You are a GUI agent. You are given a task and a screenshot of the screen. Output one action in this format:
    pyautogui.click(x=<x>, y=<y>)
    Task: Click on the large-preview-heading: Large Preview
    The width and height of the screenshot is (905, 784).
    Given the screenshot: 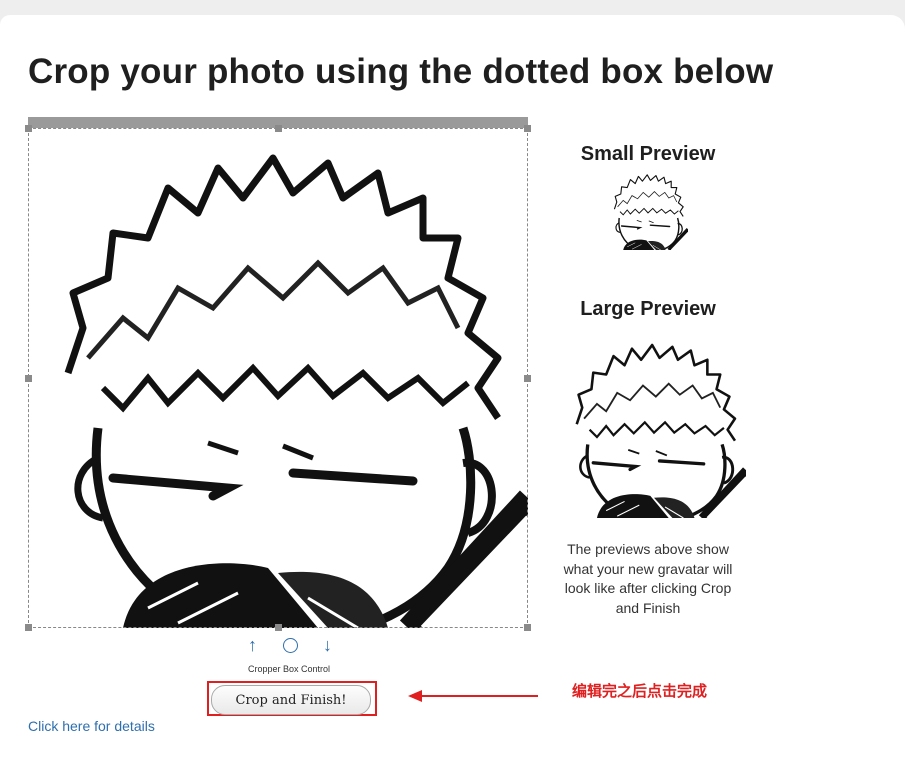 What is the action you would take?
    pyautogui.click(x=648, y=309)
    